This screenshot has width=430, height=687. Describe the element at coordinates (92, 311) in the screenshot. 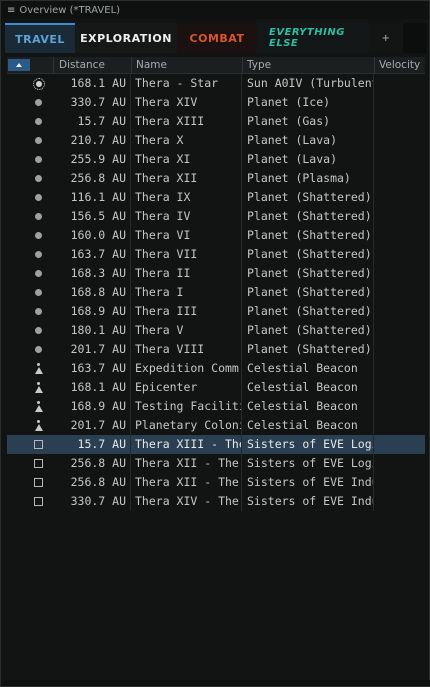

I see `row-distance: 168.9 AU` at that location.